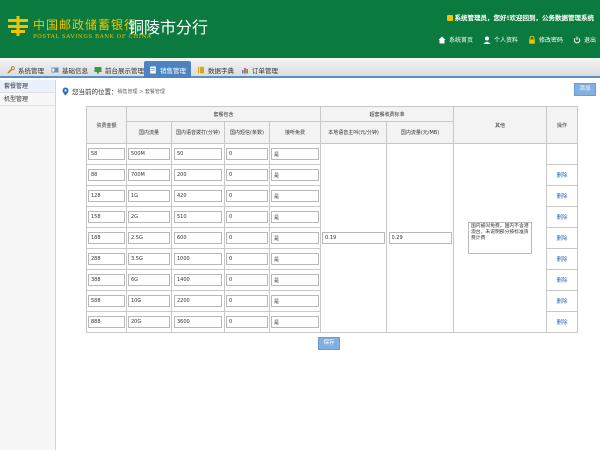 The image size is (600, 450). Describe the element at coordinates (215, 69) in the screenshot. I see `tab-data-dictionary: 数据字典` at that location.